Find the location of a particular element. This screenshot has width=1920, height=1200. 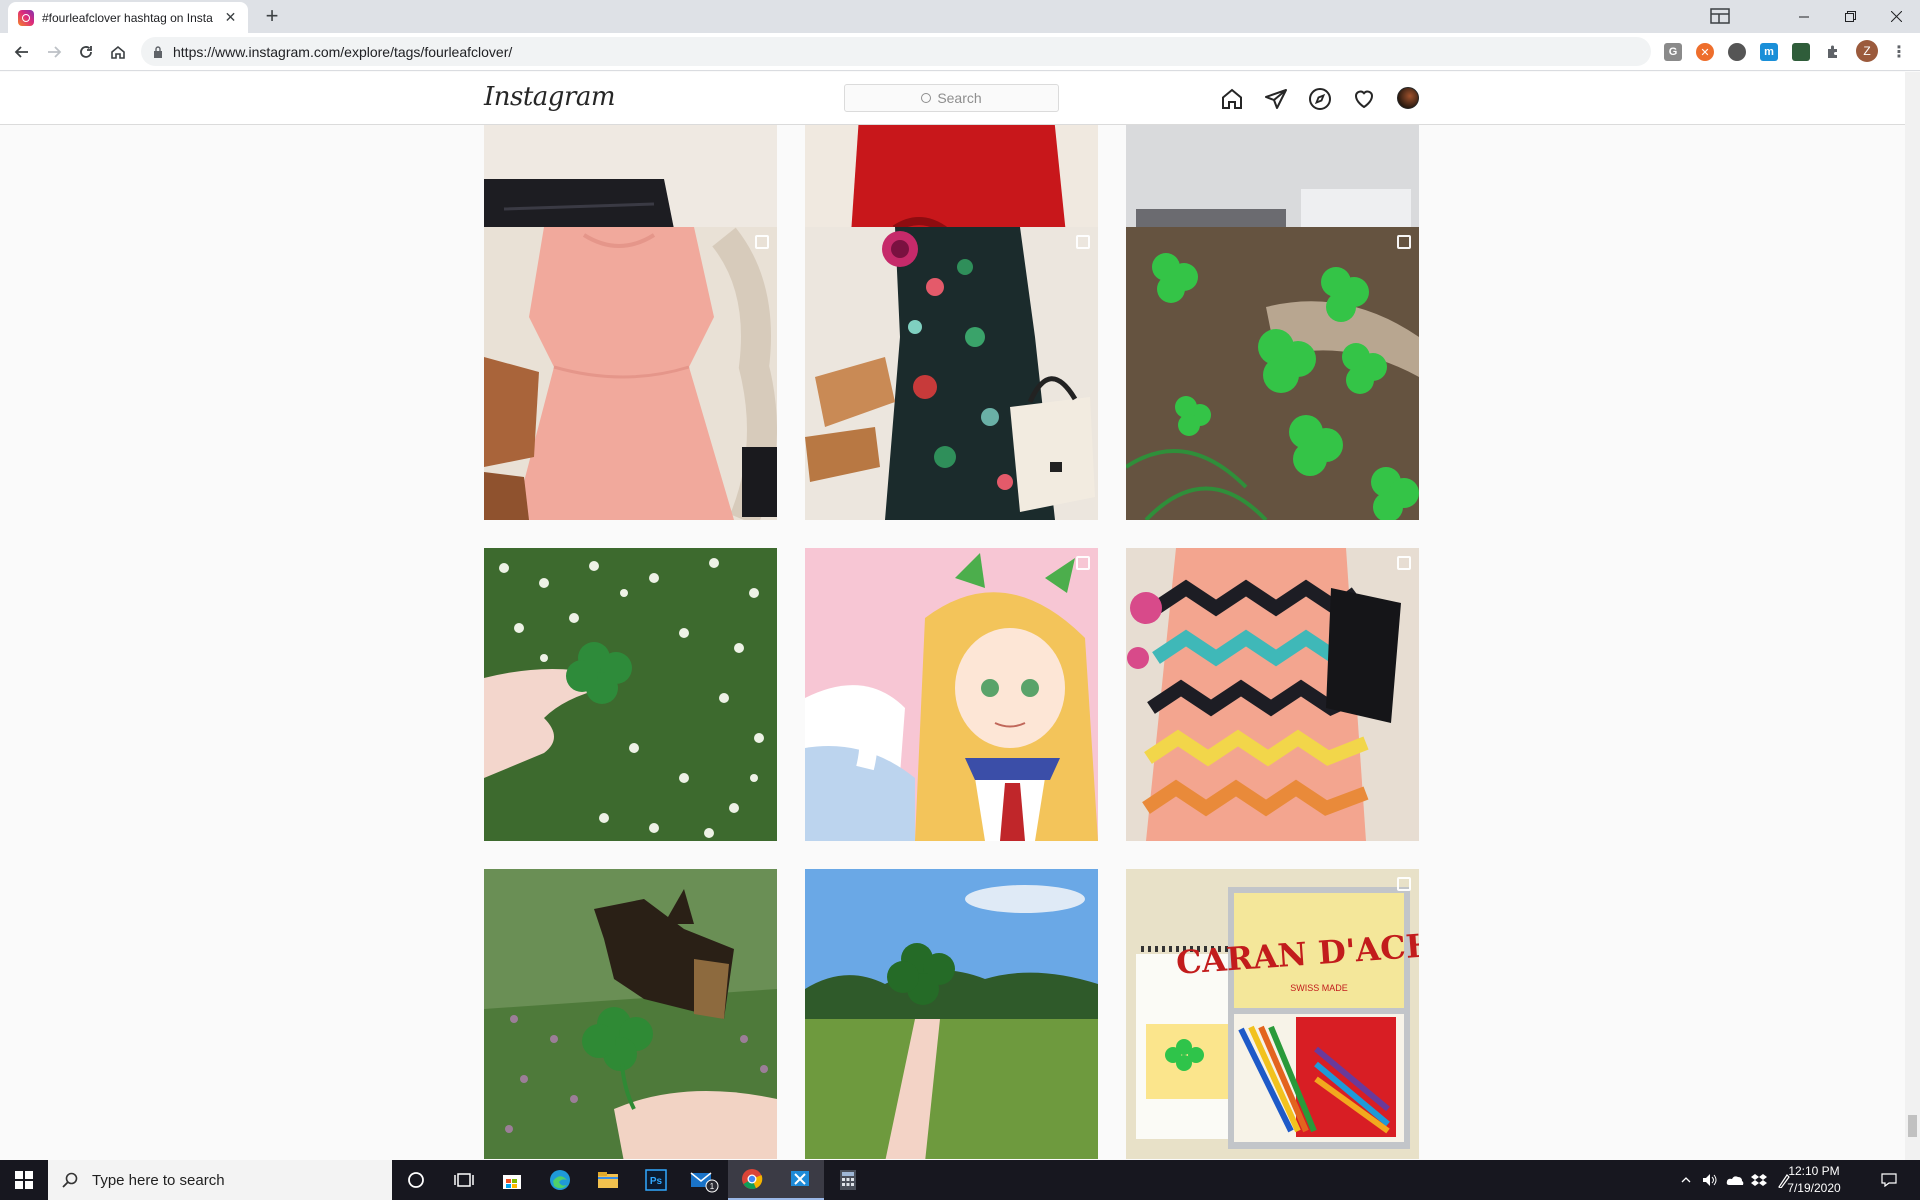

search-input: Search is located at coordinates (951, 98).